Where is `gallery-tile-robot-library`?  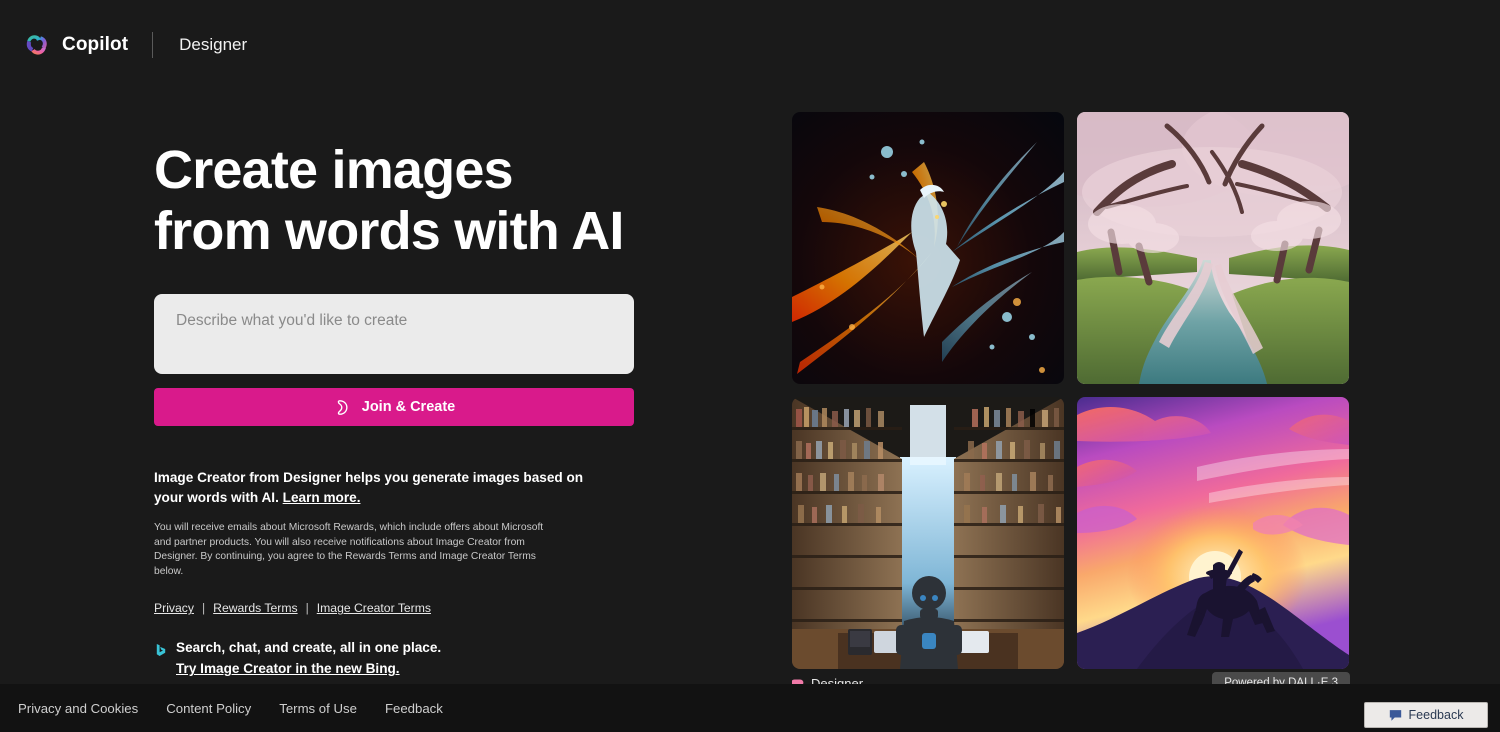
gallery-tile-robot-library is located at coordinates (928, 533).